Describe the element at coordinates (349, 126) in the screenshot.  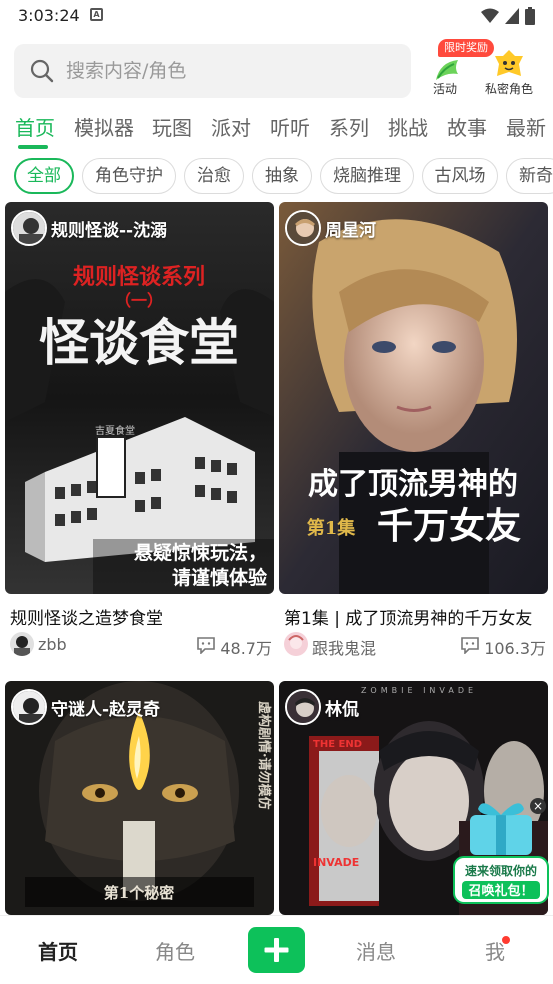
I see `tab-series: 系列` at that location.